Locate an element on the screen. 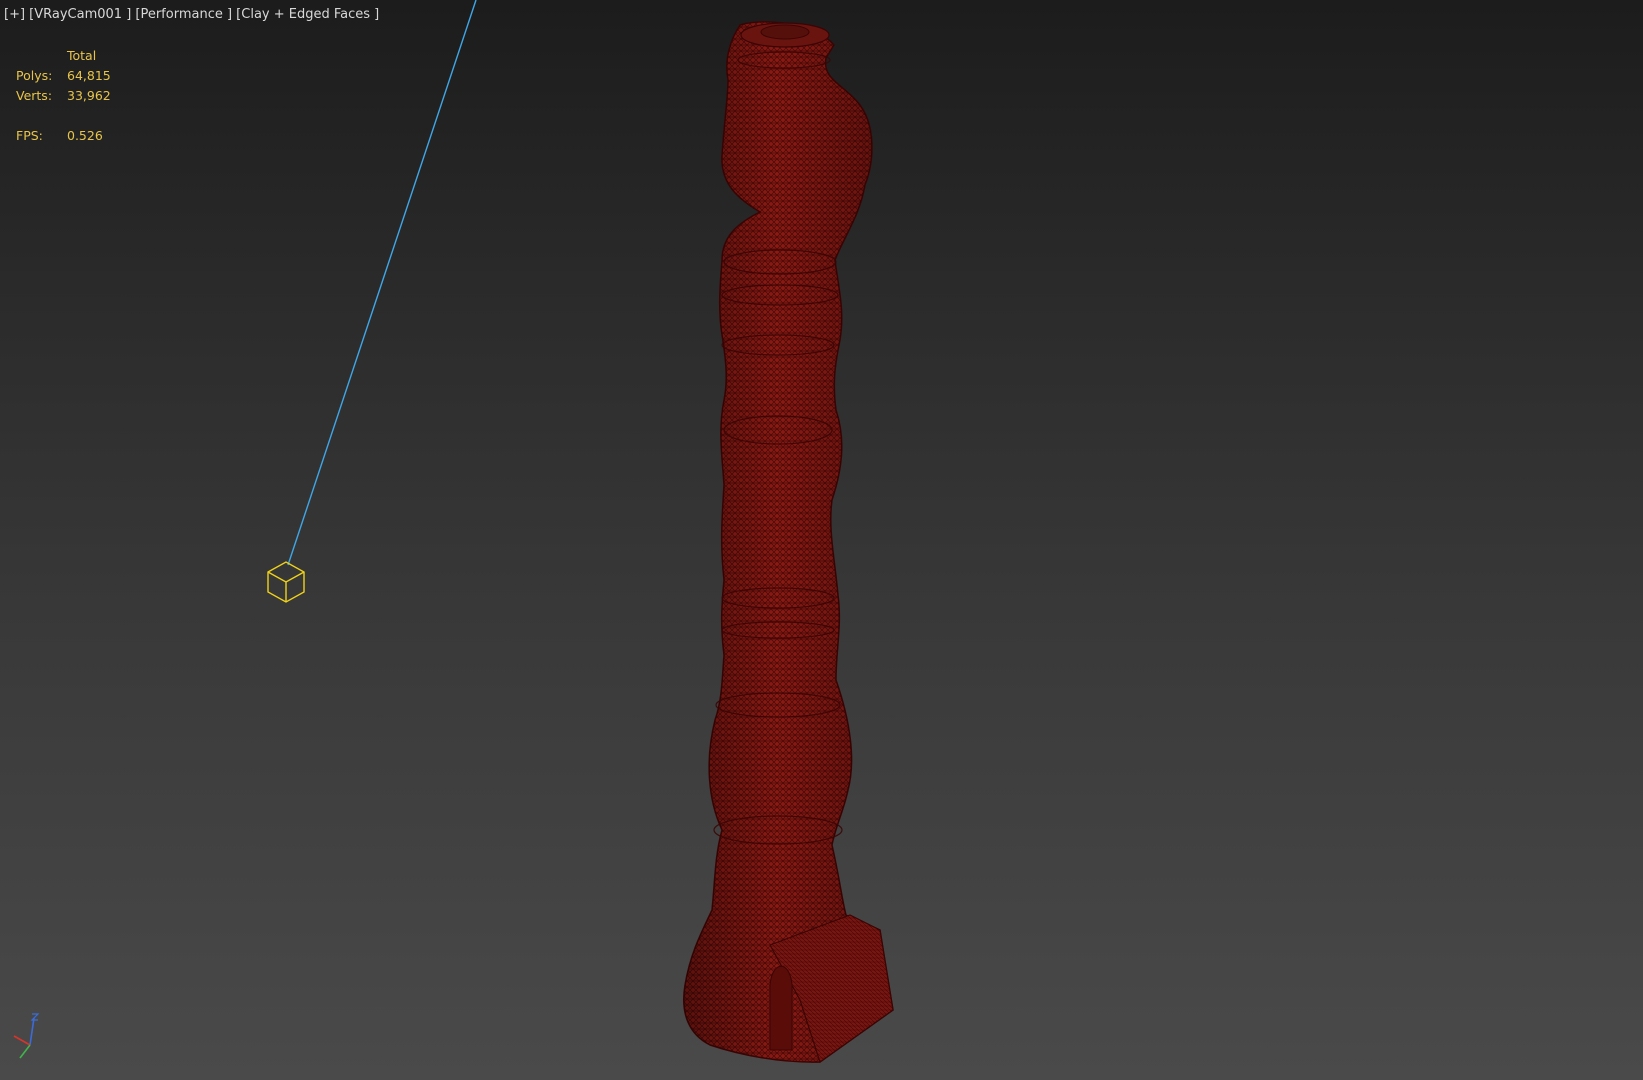 The width and height of the screenshot is (1643, 1080). xyz-axis-icon is located at coordinates (26, 1036).